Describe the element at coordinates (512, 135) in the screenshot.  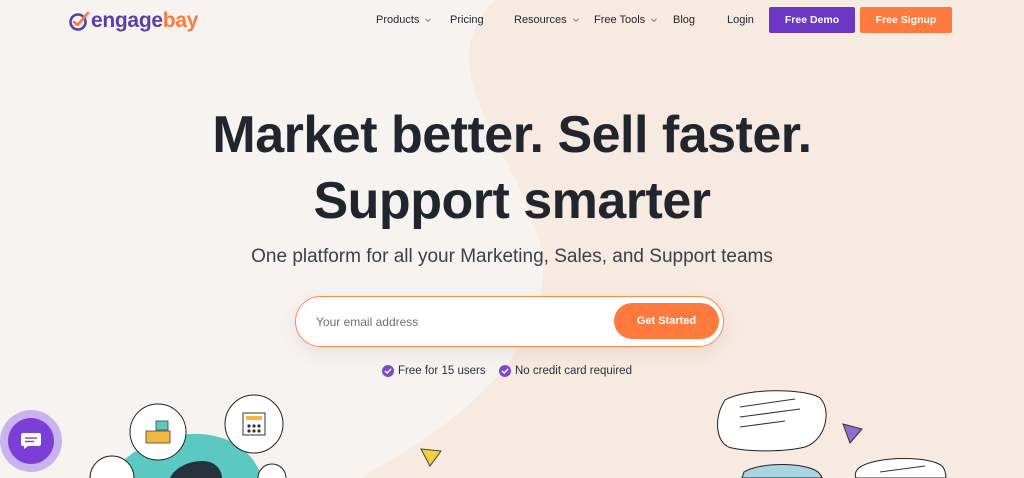
I see `hero-headline-line1: Market better. Sell faster.` at that location.